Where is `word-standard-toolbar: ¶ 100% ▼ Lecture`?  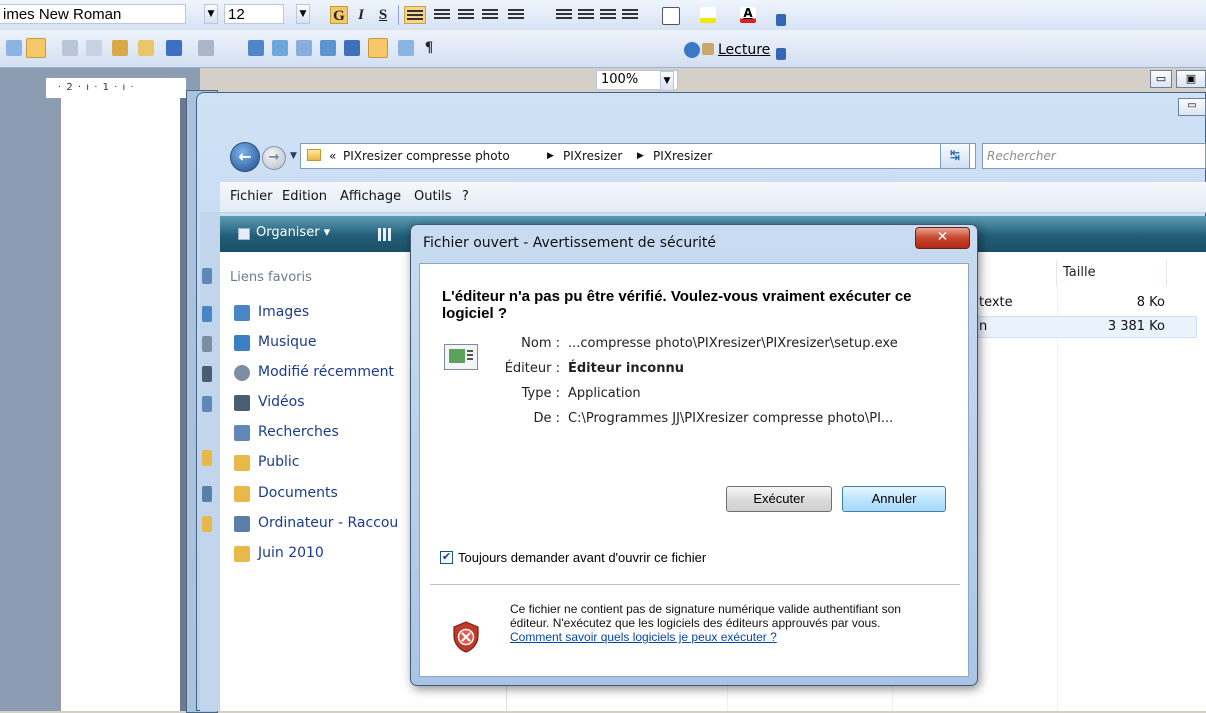
word-standard-toolbar: ¶ 100% ▼ Lecture is located at coordinates (603, 60).